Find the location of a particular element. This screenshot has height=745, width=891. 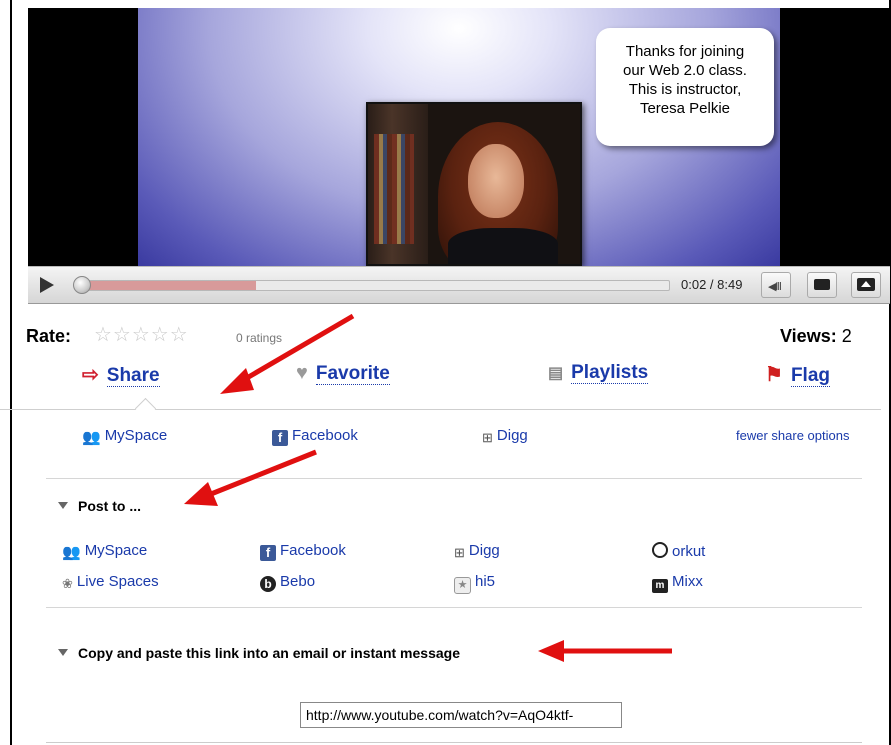

post-bebo-link: b Bebo is located at coordinates (287, 582).